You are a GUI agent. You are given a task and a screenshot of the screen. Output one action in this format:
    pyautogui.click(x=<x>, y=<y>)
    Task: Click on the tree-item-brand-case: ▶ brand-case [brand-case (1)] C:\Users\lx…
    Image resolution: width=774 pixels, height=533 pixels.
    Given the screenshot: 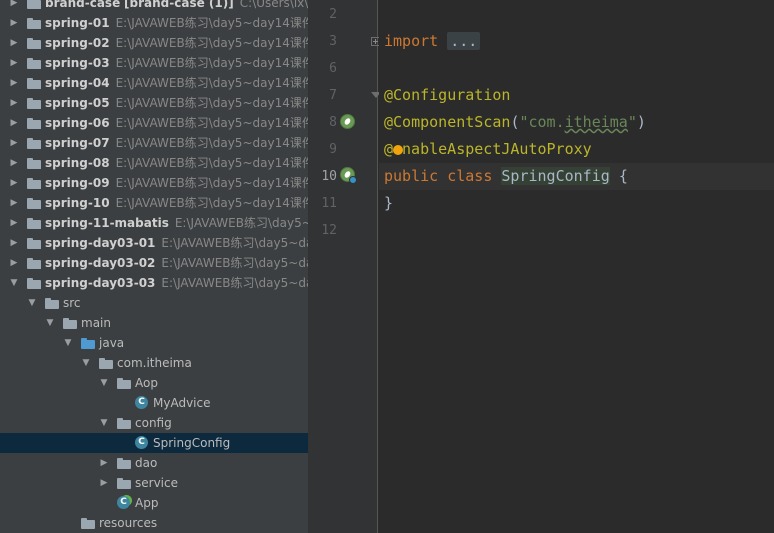 What is the action you would take?
    pyautogui.click(x=154, y=6)
    